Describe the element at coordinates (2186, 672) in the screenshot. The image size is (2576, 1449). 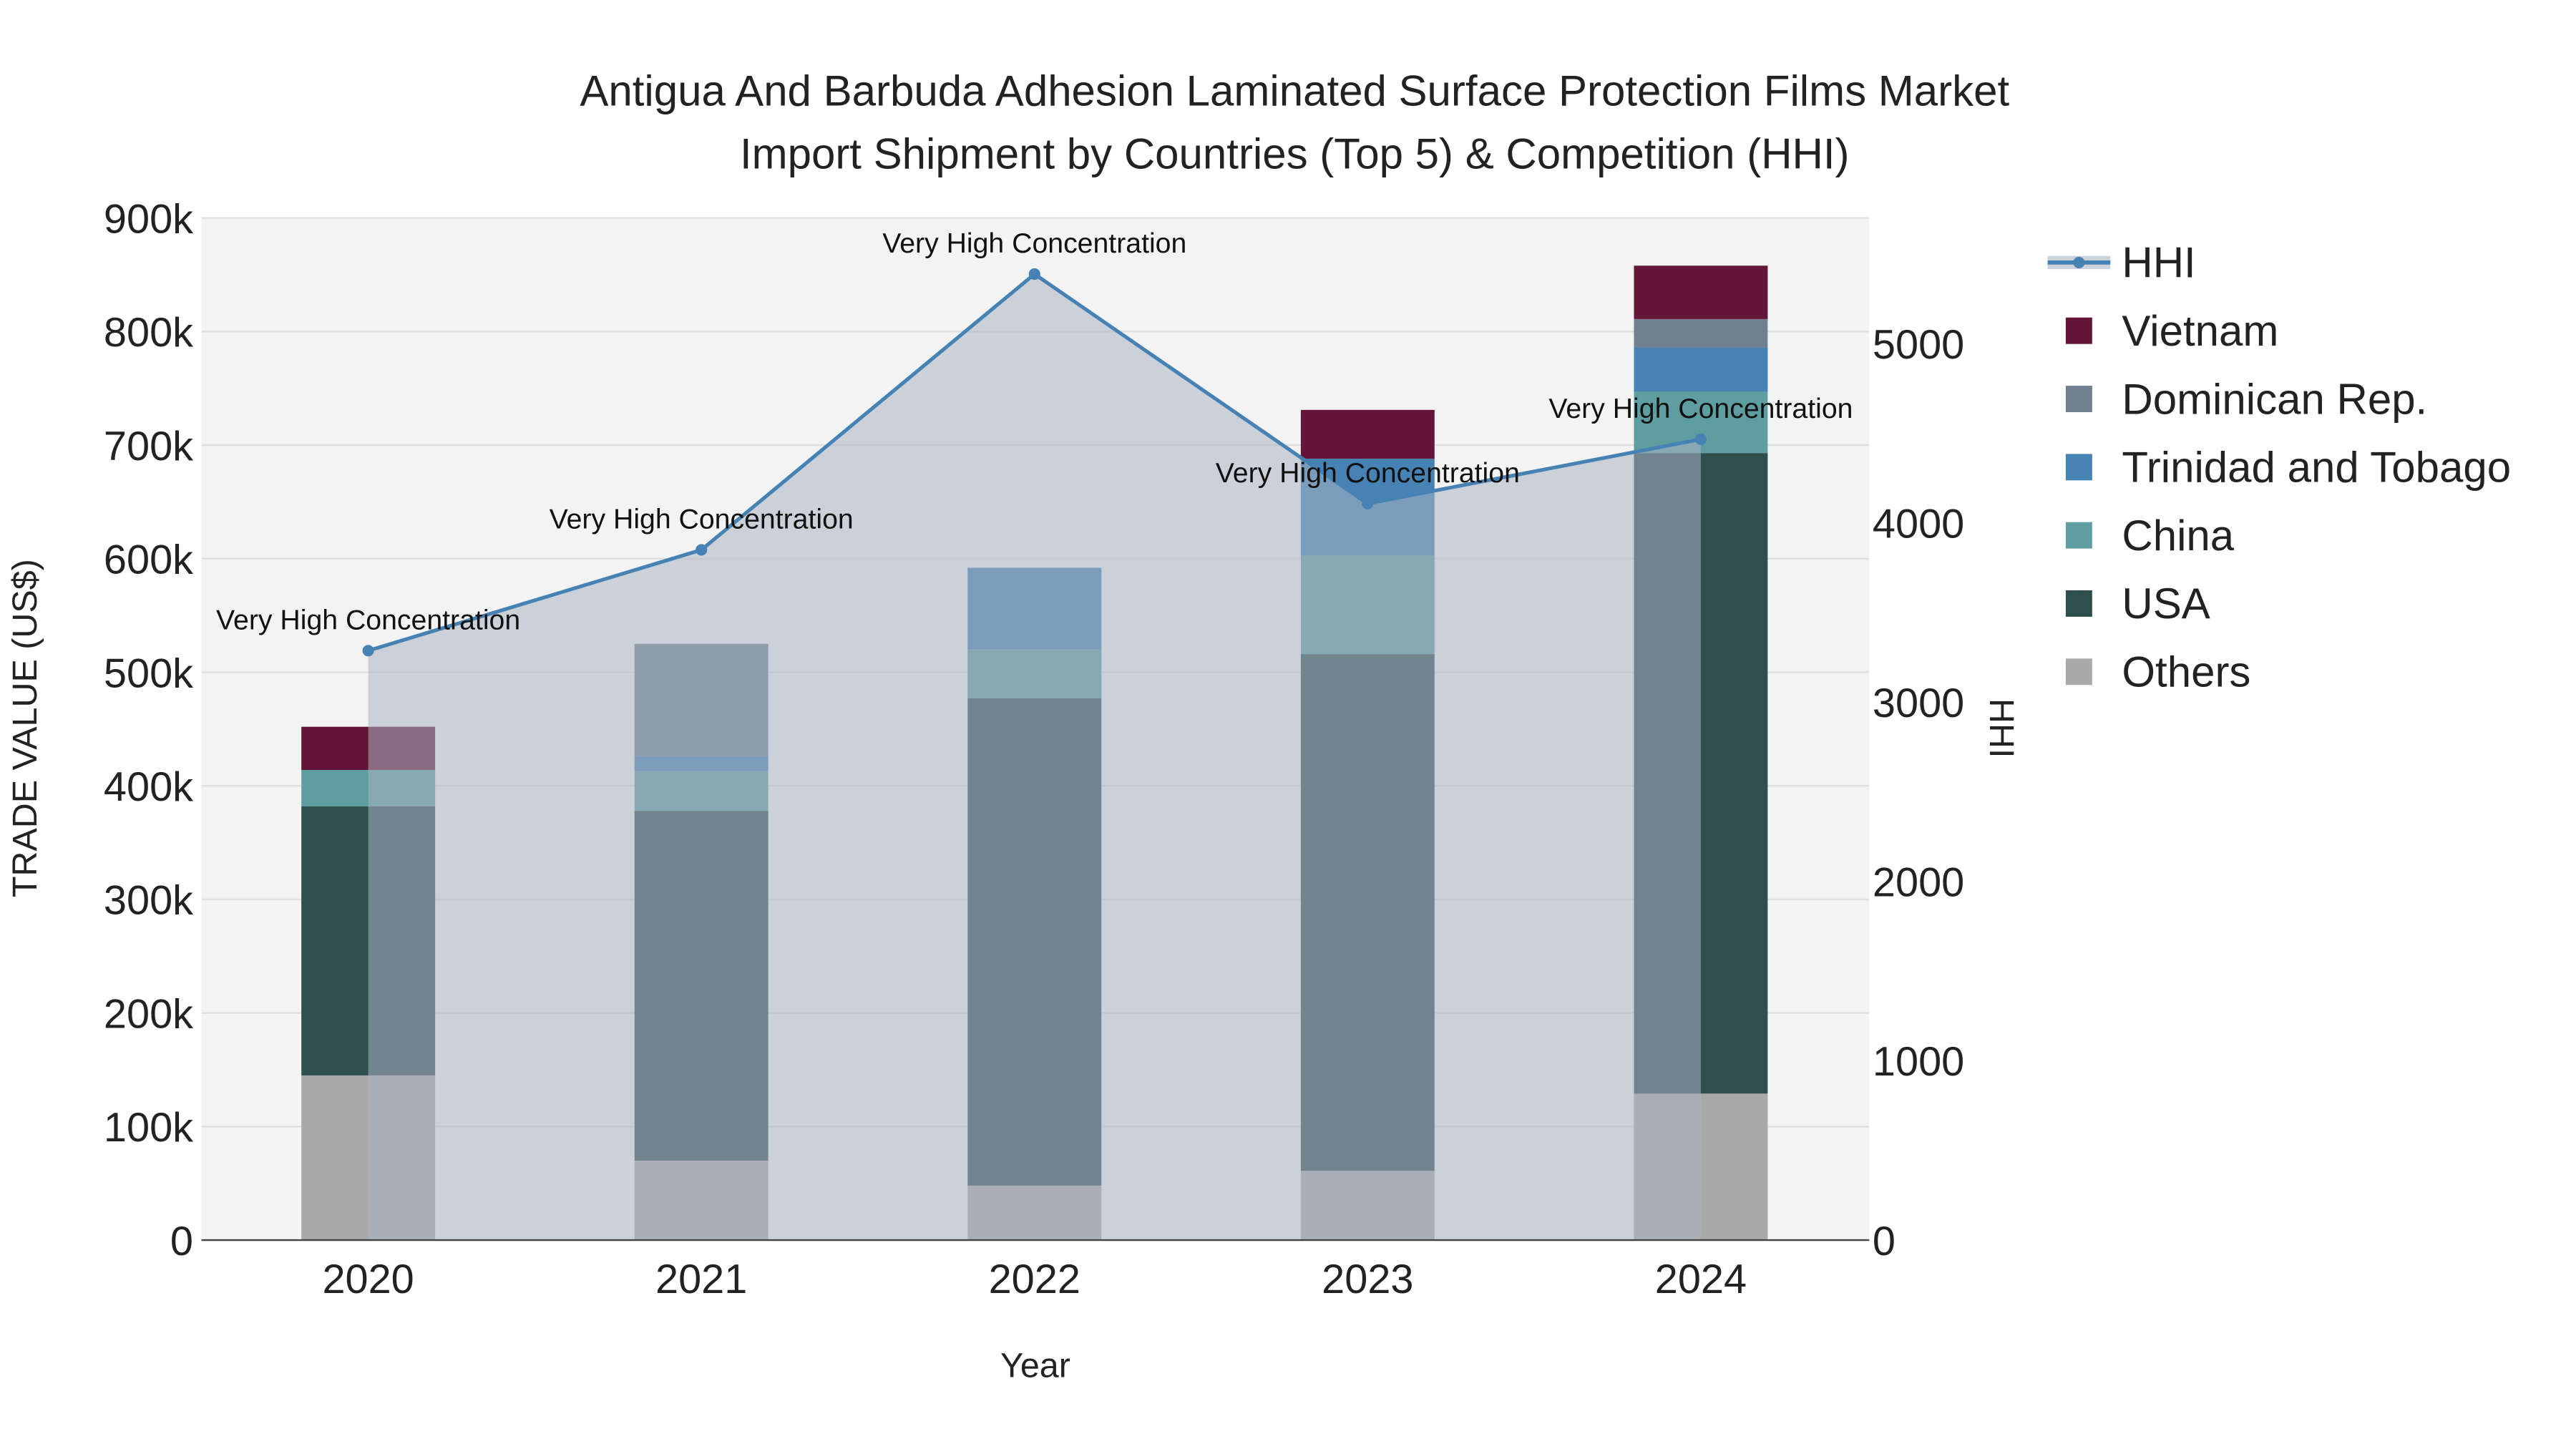
I see `legend-label: Others` at that location.